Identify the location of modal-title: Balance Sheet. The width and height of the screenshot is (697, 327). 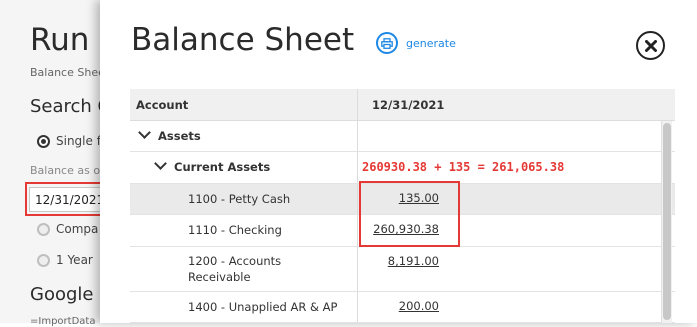
(243, 40).